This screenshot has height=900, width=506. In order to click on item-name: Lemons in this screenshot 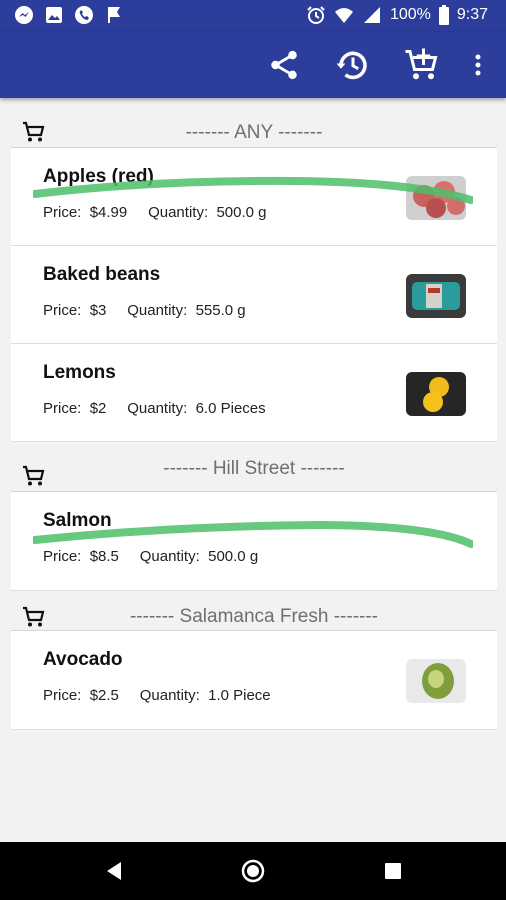, I will do `click(79, 372)`.